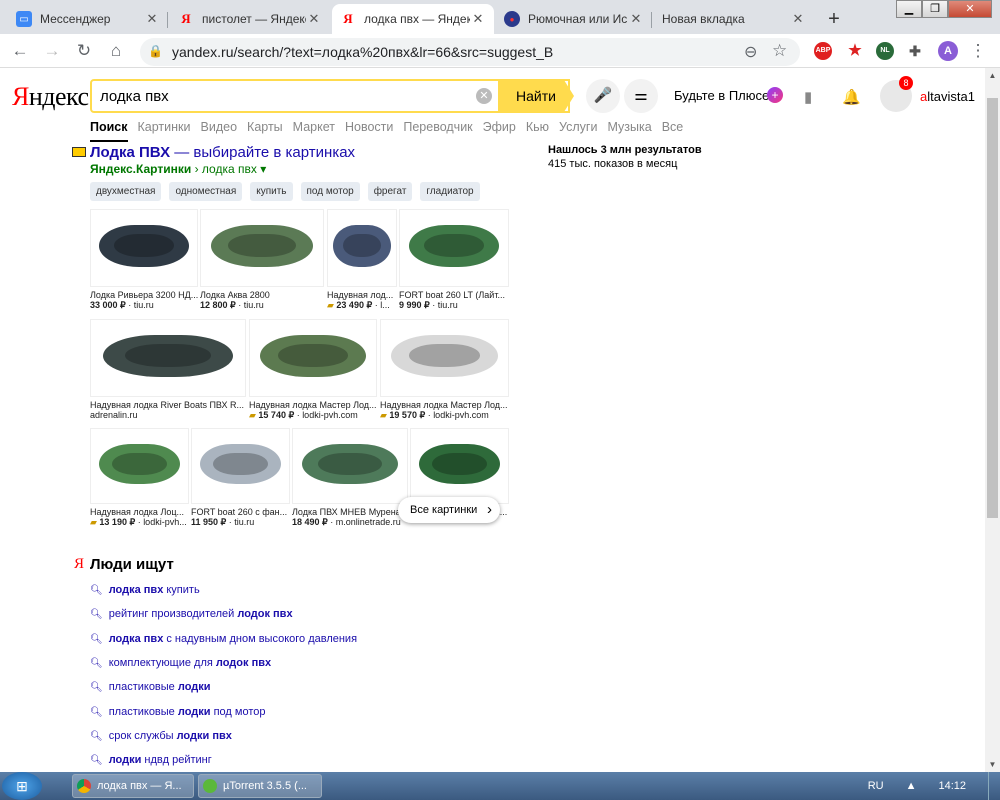 This screenshot has width=1000, height=800. I want to click on nl-extension-icon: NL, so click(885, 51).